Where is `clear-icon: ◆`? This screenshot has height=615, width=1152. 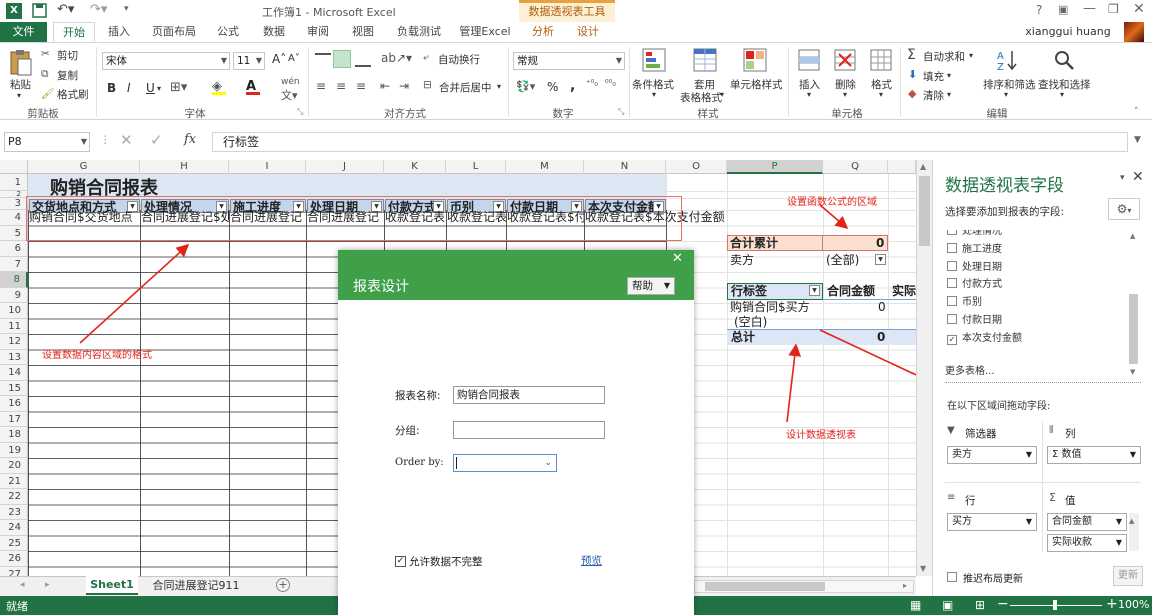 clear-icon: ◆ is located at coordinates (912, 93).